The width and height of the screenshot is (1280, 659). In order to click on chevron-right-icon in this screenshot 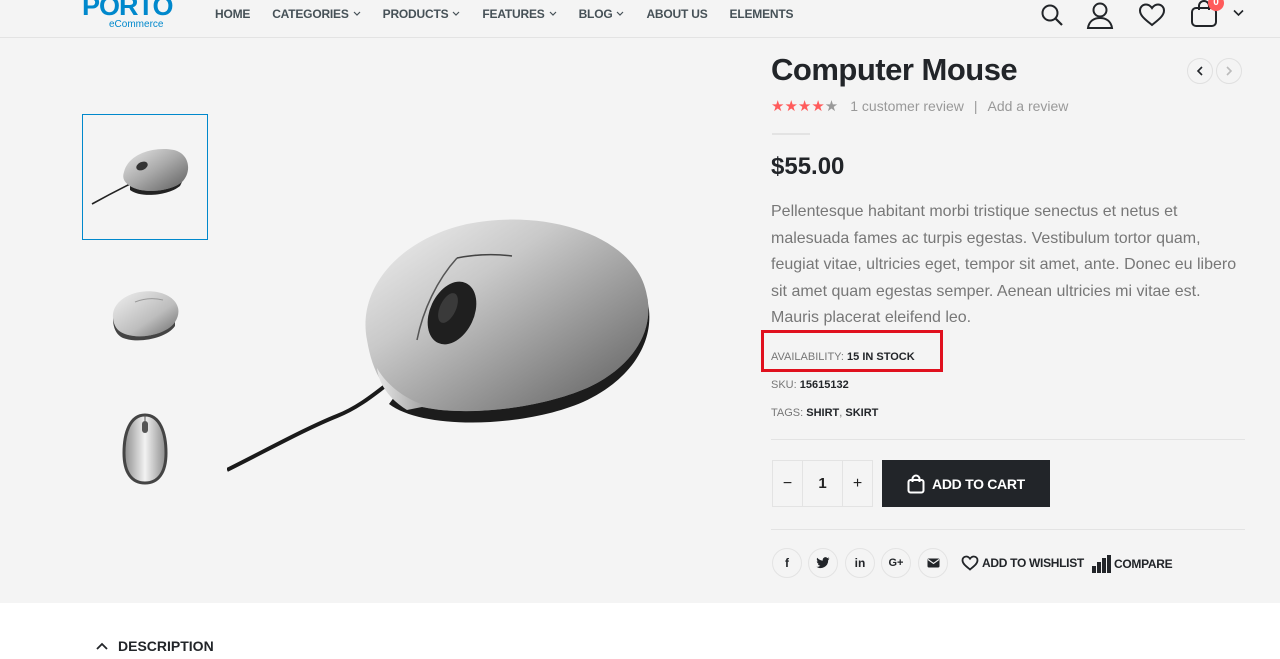, I will do `click(1229, 71)`.